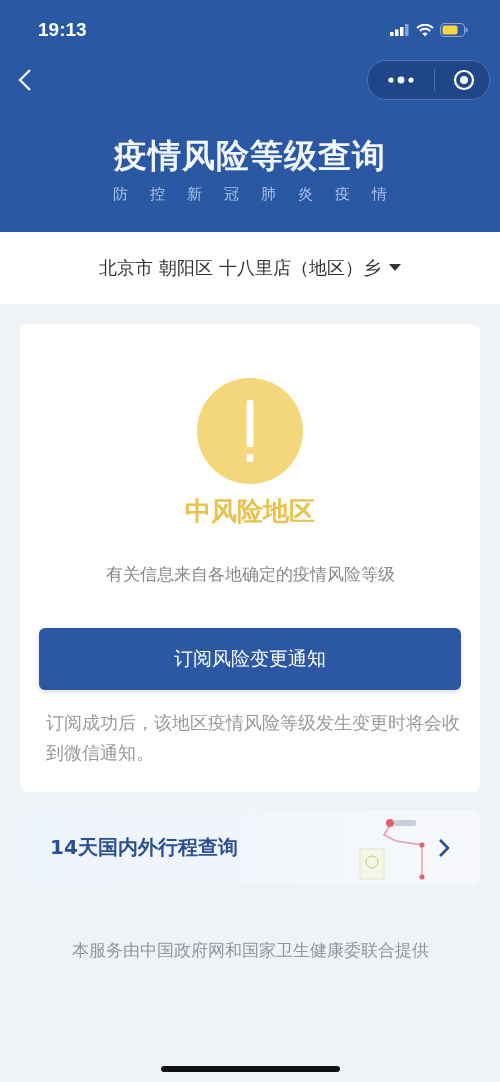 This screenshot has width=500, height=1082. Describe the element at coordinates (120, 194) in the screenshot. I see `subtitle-character: 防` at that location.